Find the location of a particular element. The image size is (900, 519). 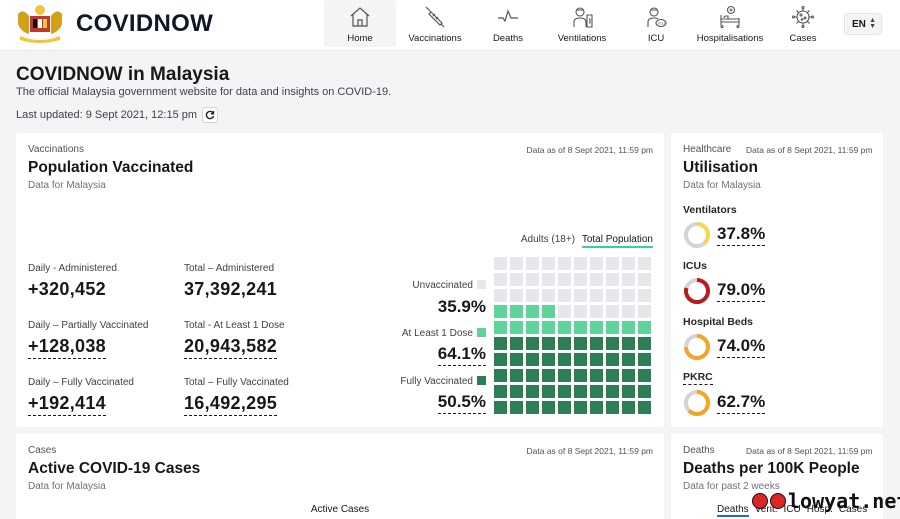

nav-deaths: Deaths is located at coordinates (508, 23).